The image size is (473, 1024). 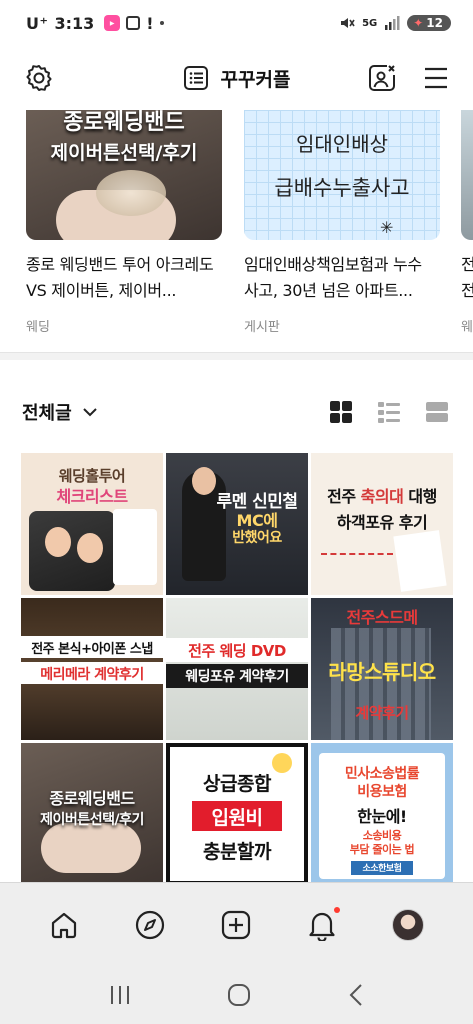 I want to click on post-tile: 루멘 신민철 MC에 반했어요, so click(x=237, y=524).